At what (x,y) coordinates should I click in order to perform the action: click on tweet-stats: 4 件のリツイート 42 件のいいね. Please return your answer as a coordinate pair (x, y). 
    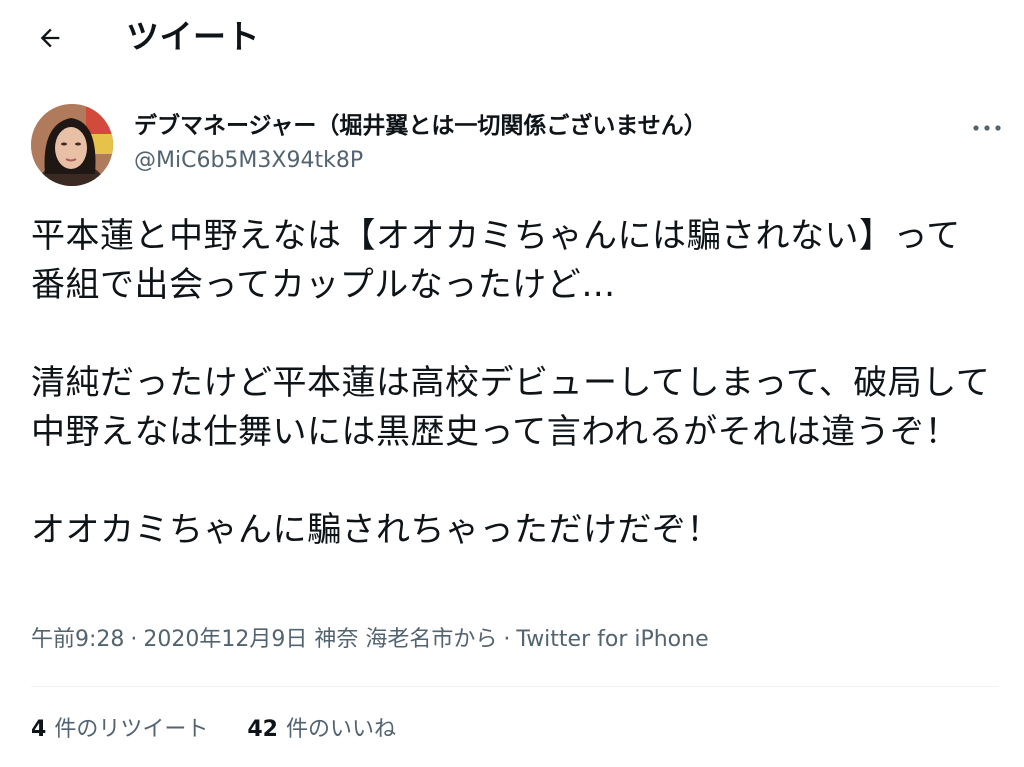
    Looking at the image, I should click on (229, 730).